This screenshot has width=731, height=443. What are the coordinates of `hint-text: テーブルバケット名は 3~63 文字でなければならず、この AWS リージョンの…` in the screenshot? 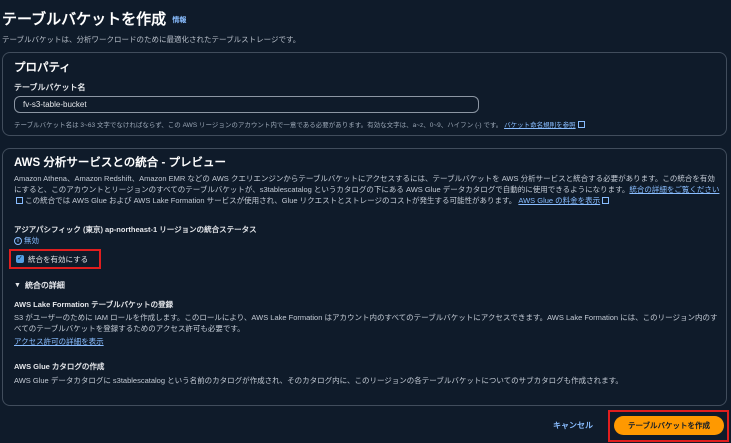 It's located at (258, 125).